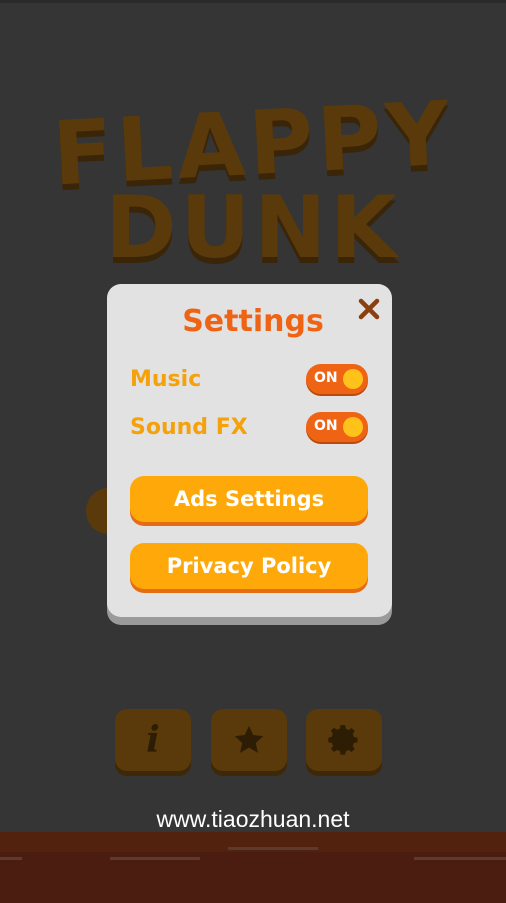 This screenshot has height=903, width=506. I want to click on sound-fx-label: Sound FX, so click(189, 427).